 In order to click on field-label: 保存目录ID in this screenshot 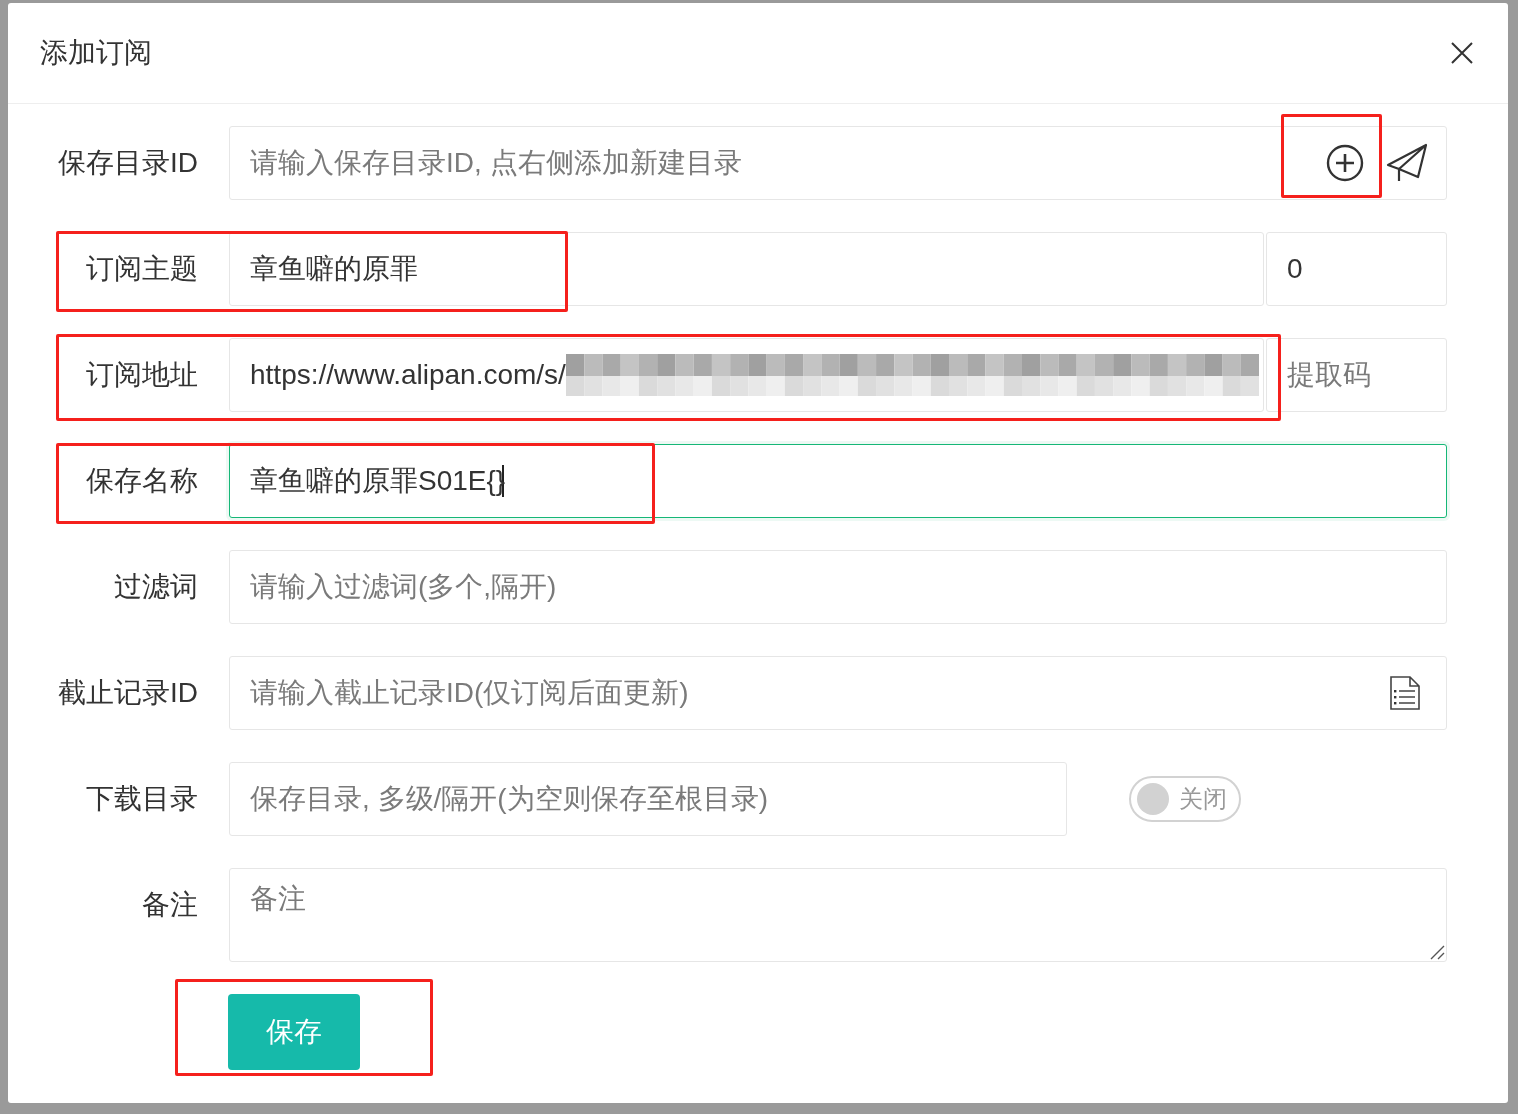, I will do `click(128, 163)`.